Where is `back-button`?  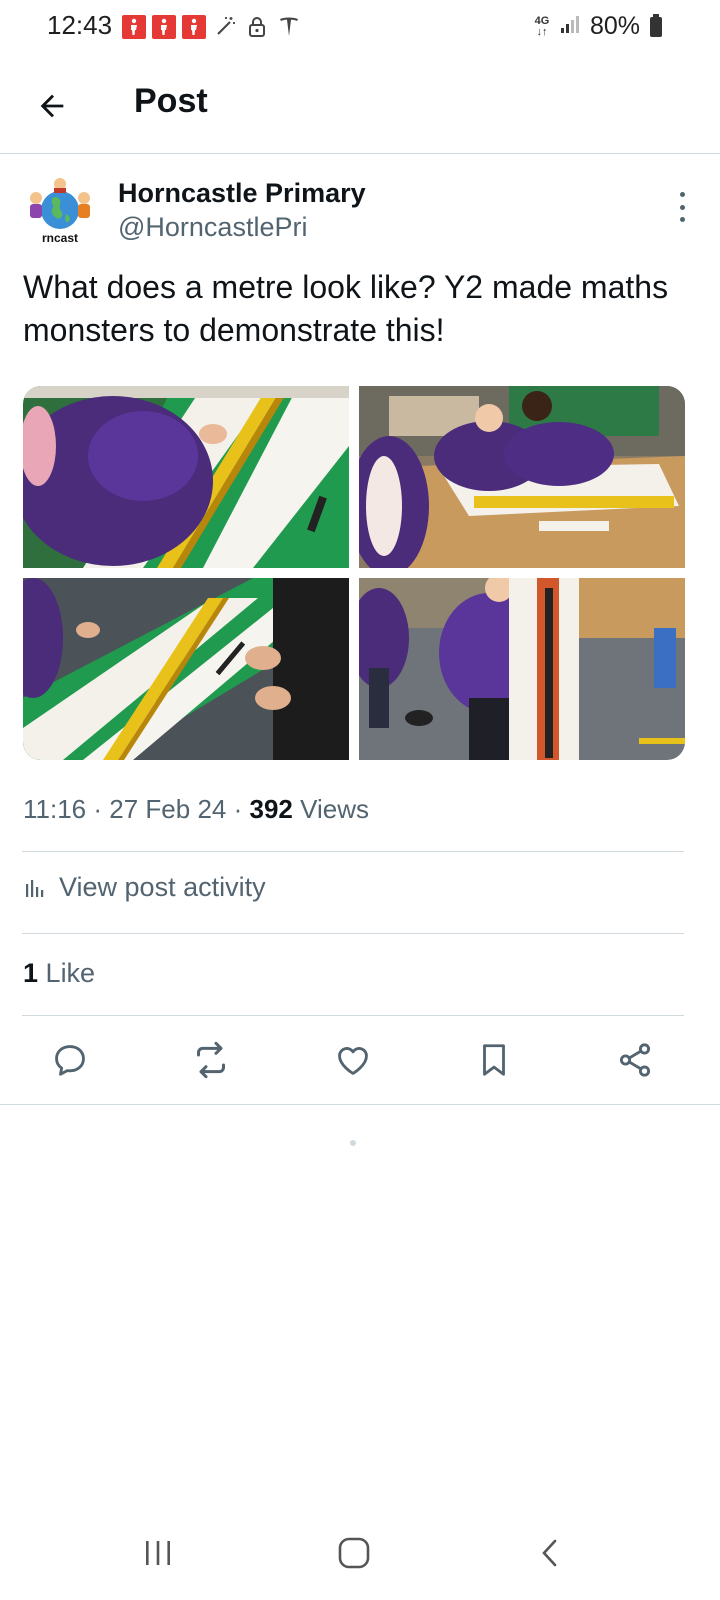 back-button is located at coordinates (52, 106).